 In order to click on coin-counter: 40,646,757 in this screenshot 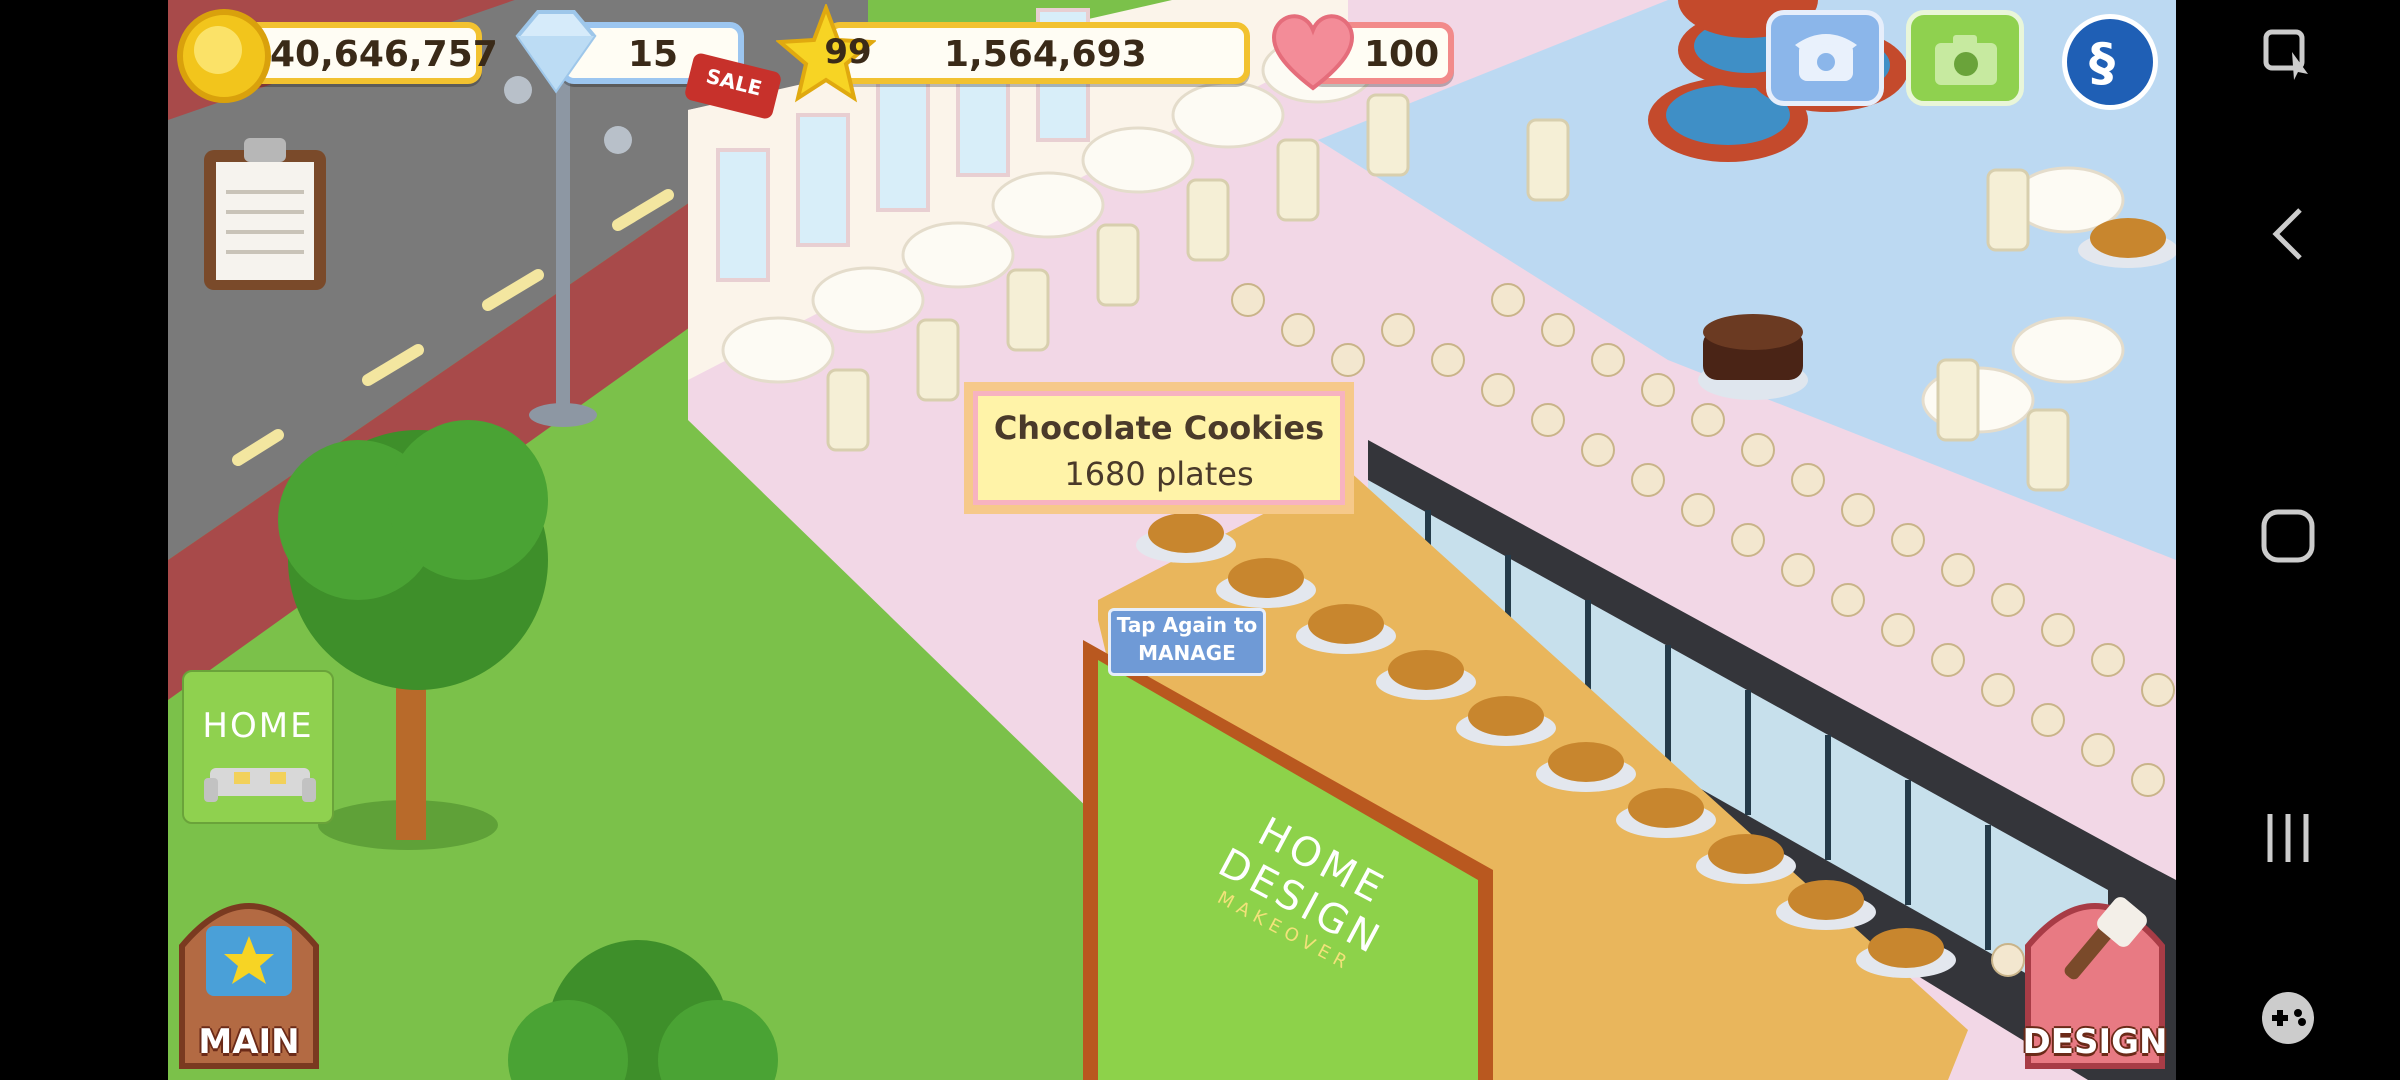, I will do `click(371, 53)`.